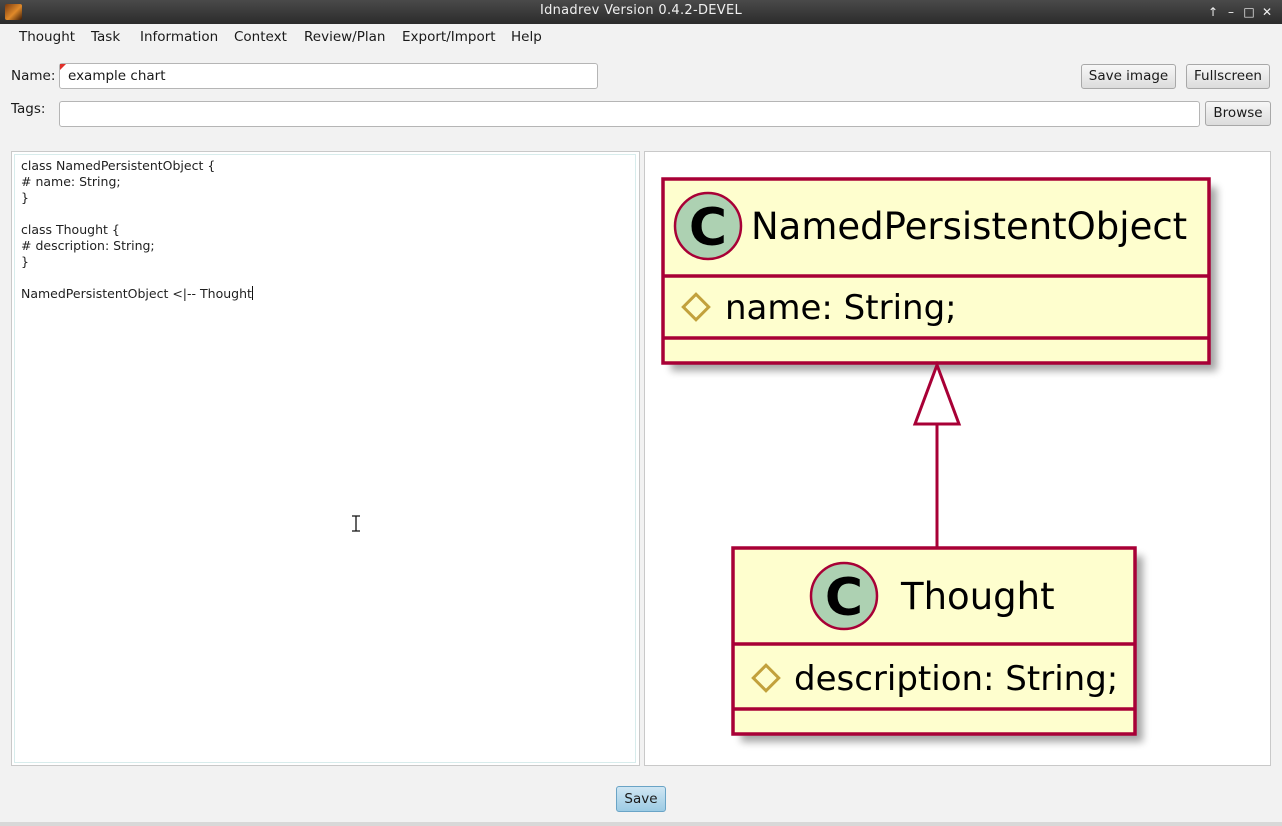 This screenshot has height=826, width=1282. I want to click on menu-review-plan: Review/Plan, so click(344, 37).